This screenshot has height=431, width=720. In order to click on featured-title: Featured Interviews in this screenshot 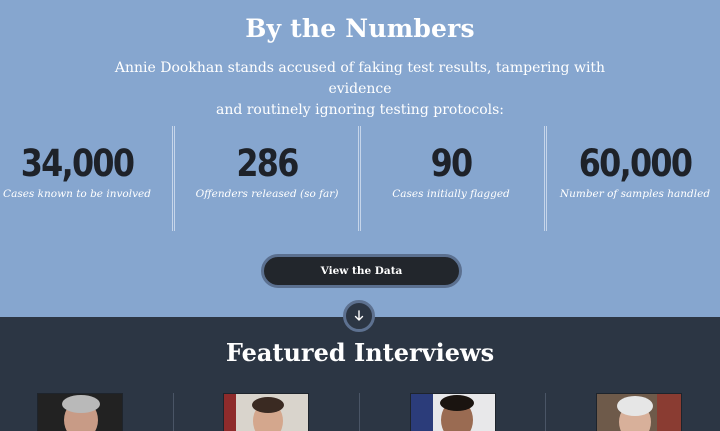, I will do `click(360, 352)`.